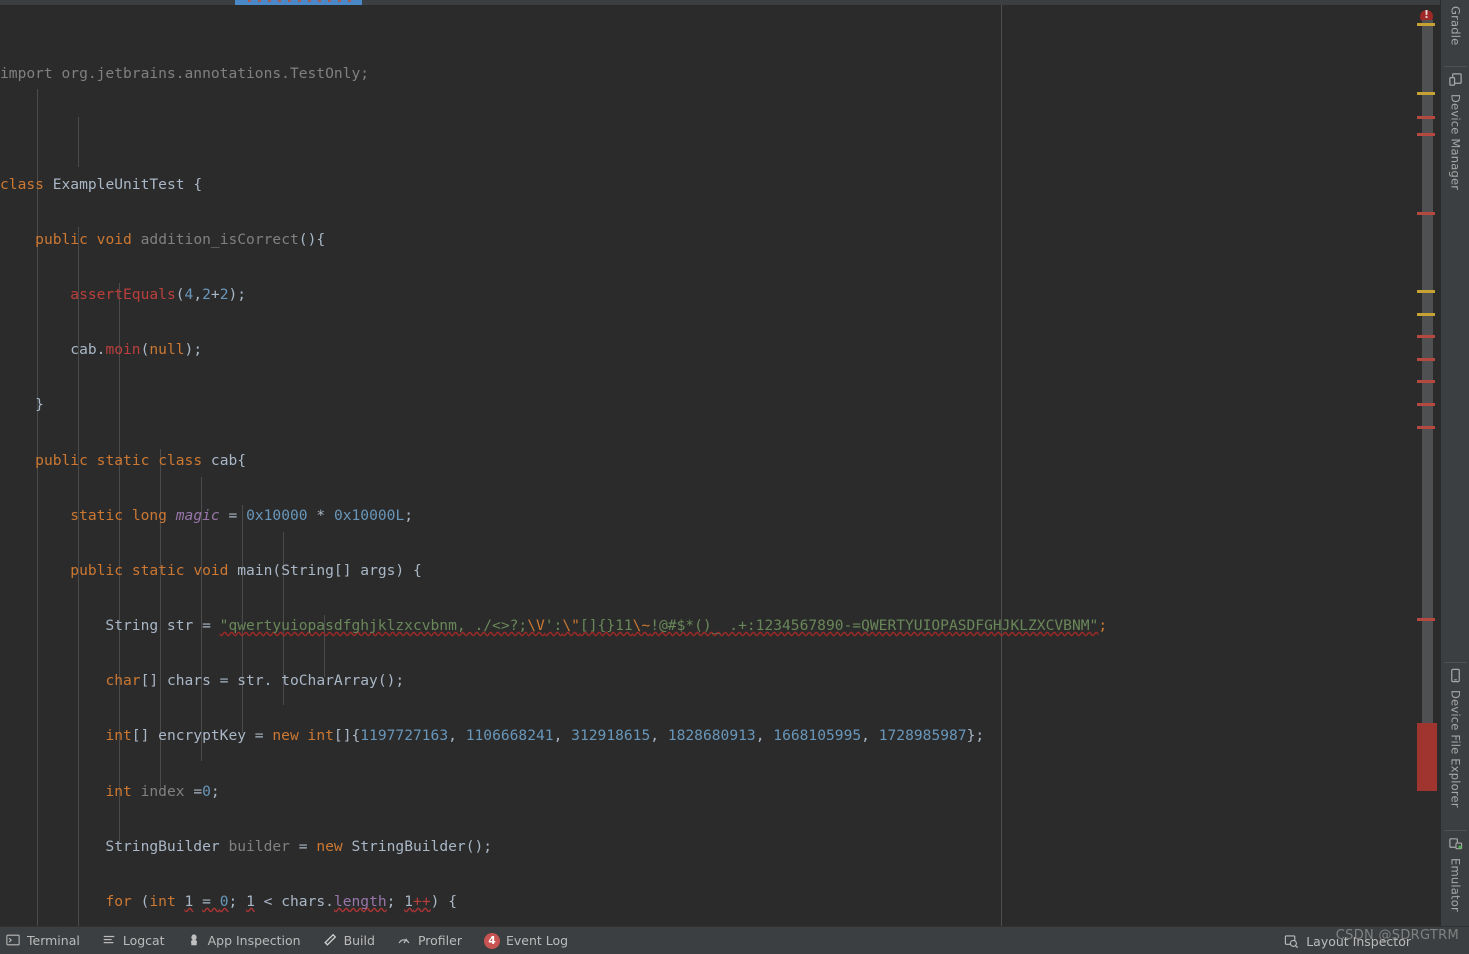 The width and height of the screenshot is (1469, 954). I want to click on stripe-error-block, so click(1427, 757).